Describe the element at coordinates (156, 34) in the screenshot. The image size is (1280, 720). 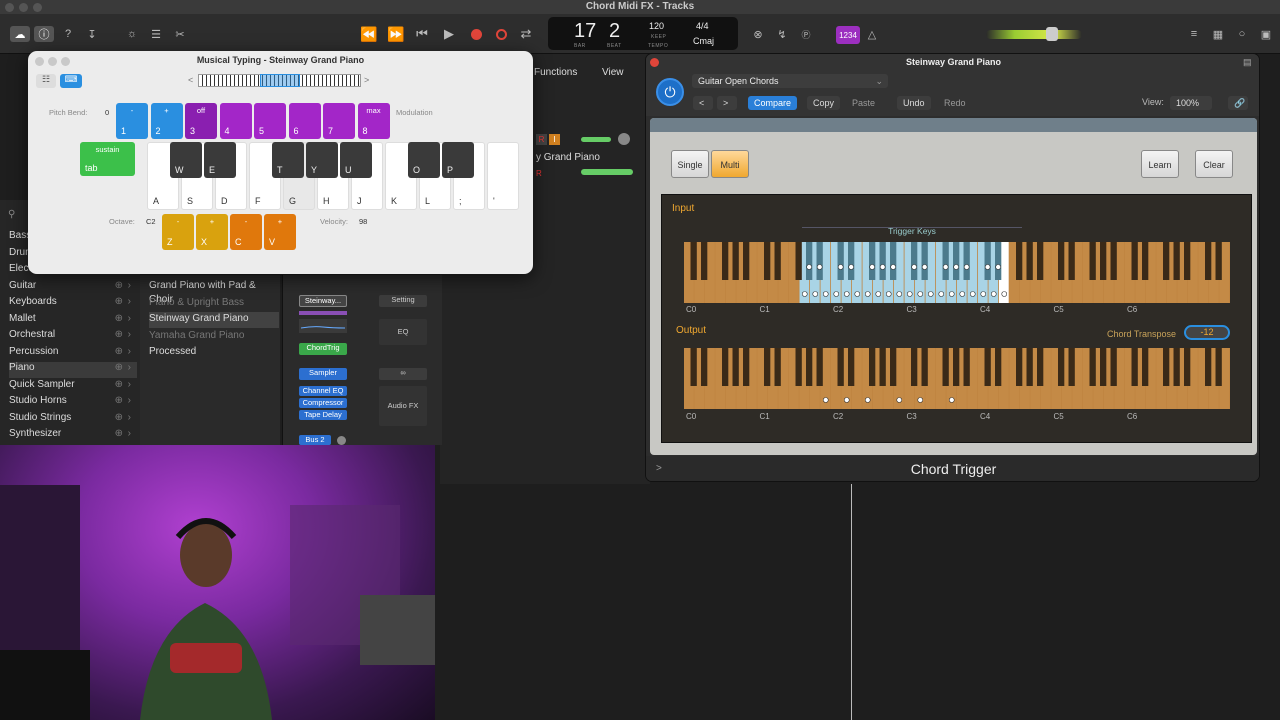
I see `mixer-icon: ☰` at that location.